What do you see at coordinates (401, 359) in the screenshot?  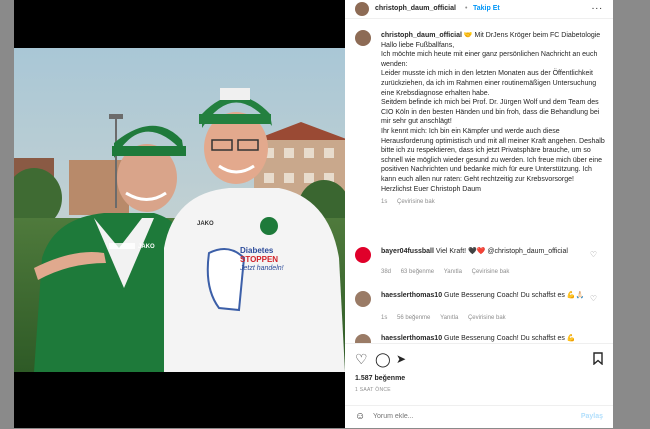 I see `share-send-icon: ➤` at bounding box center [401, 359].